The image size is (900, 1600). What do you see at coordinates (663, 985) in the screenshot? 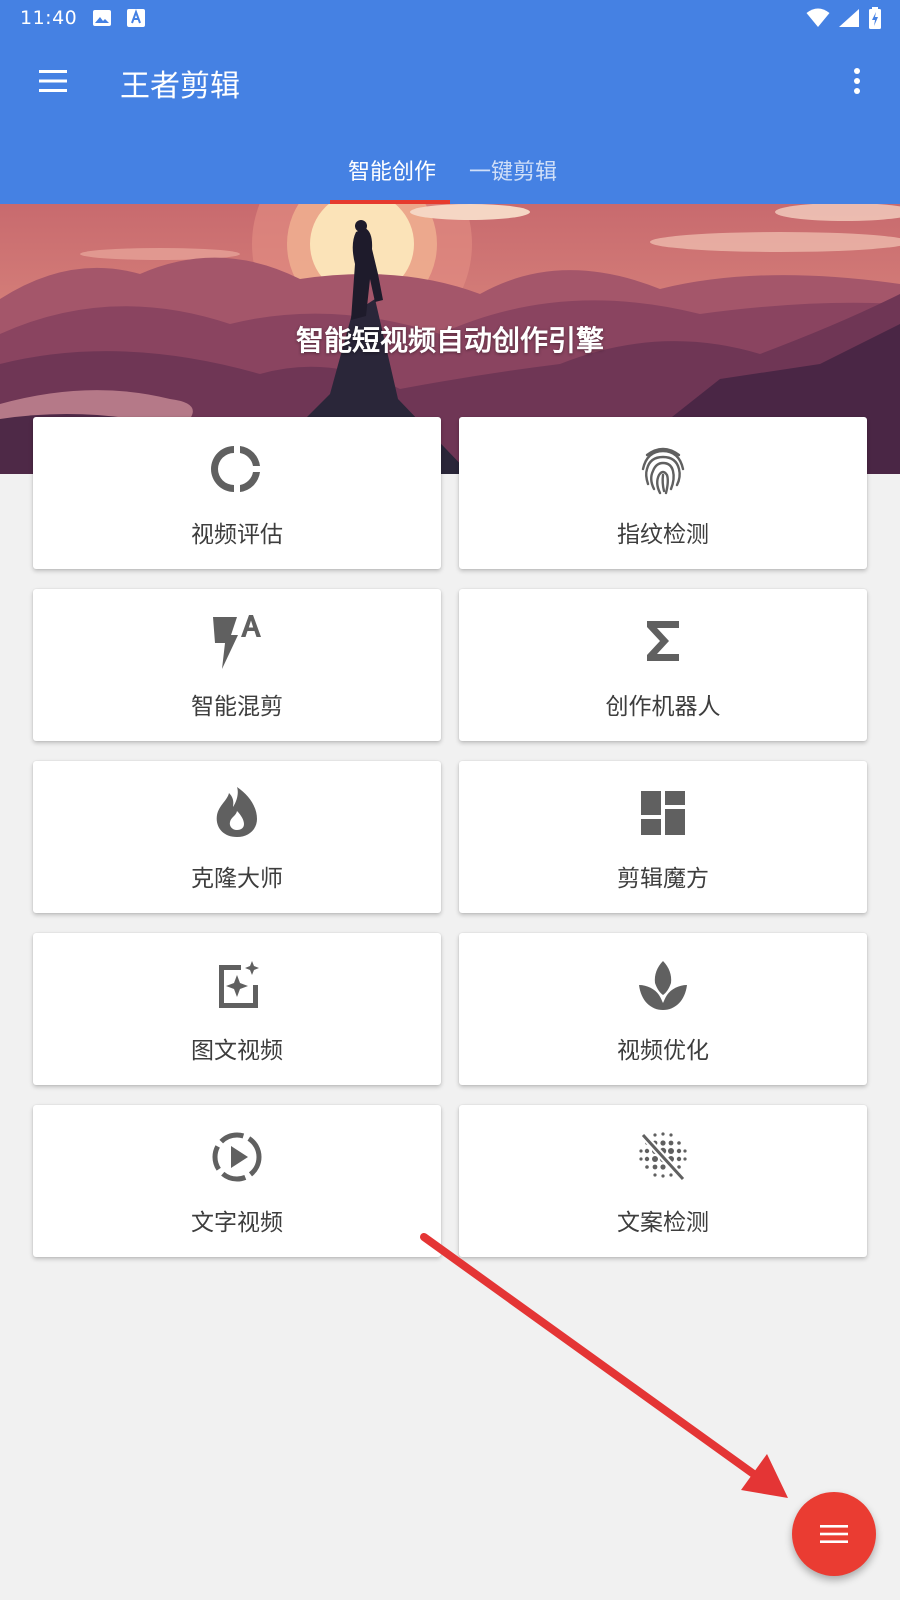
I see `lotus-icon` at bounding box center [663, 985].